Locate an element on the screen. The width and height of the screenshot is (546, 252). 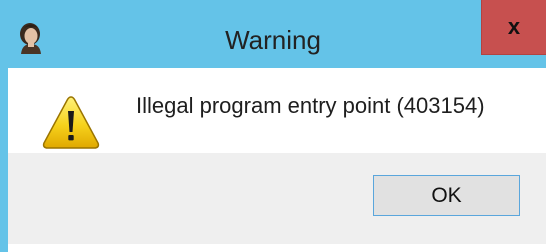
ok-button: OK is located at coordinates (446, 195).